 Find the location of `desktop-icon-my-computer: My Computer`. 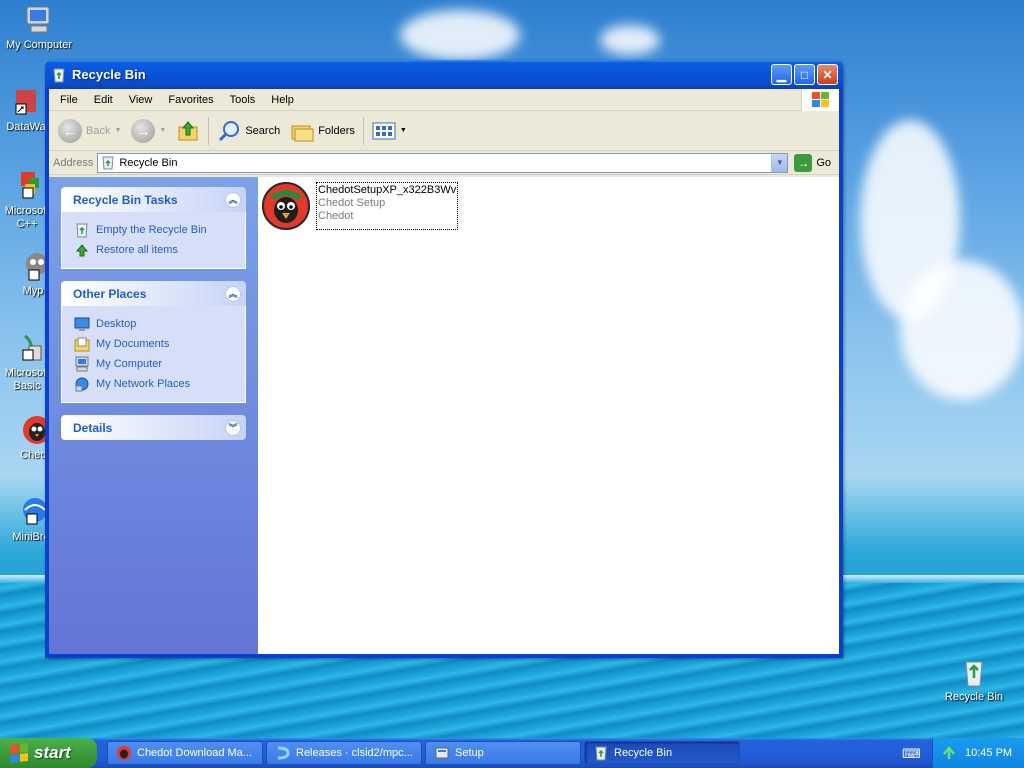

desktop-icon-my-computer: My Computer is located at coordinates (39, 28).